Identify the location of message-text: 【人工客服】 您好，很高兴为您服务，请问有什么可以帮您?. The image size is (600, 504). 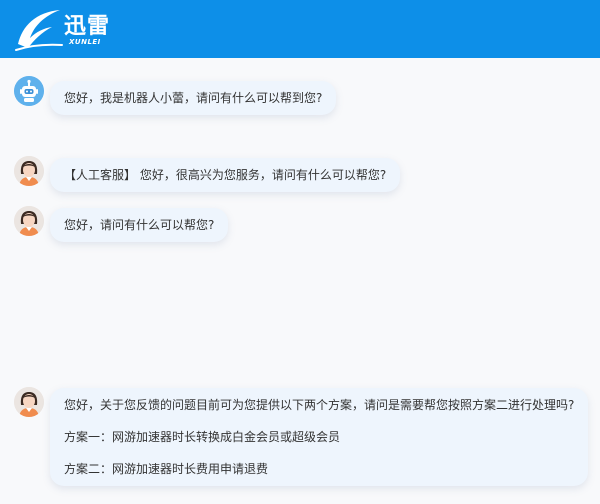
(225, 175).